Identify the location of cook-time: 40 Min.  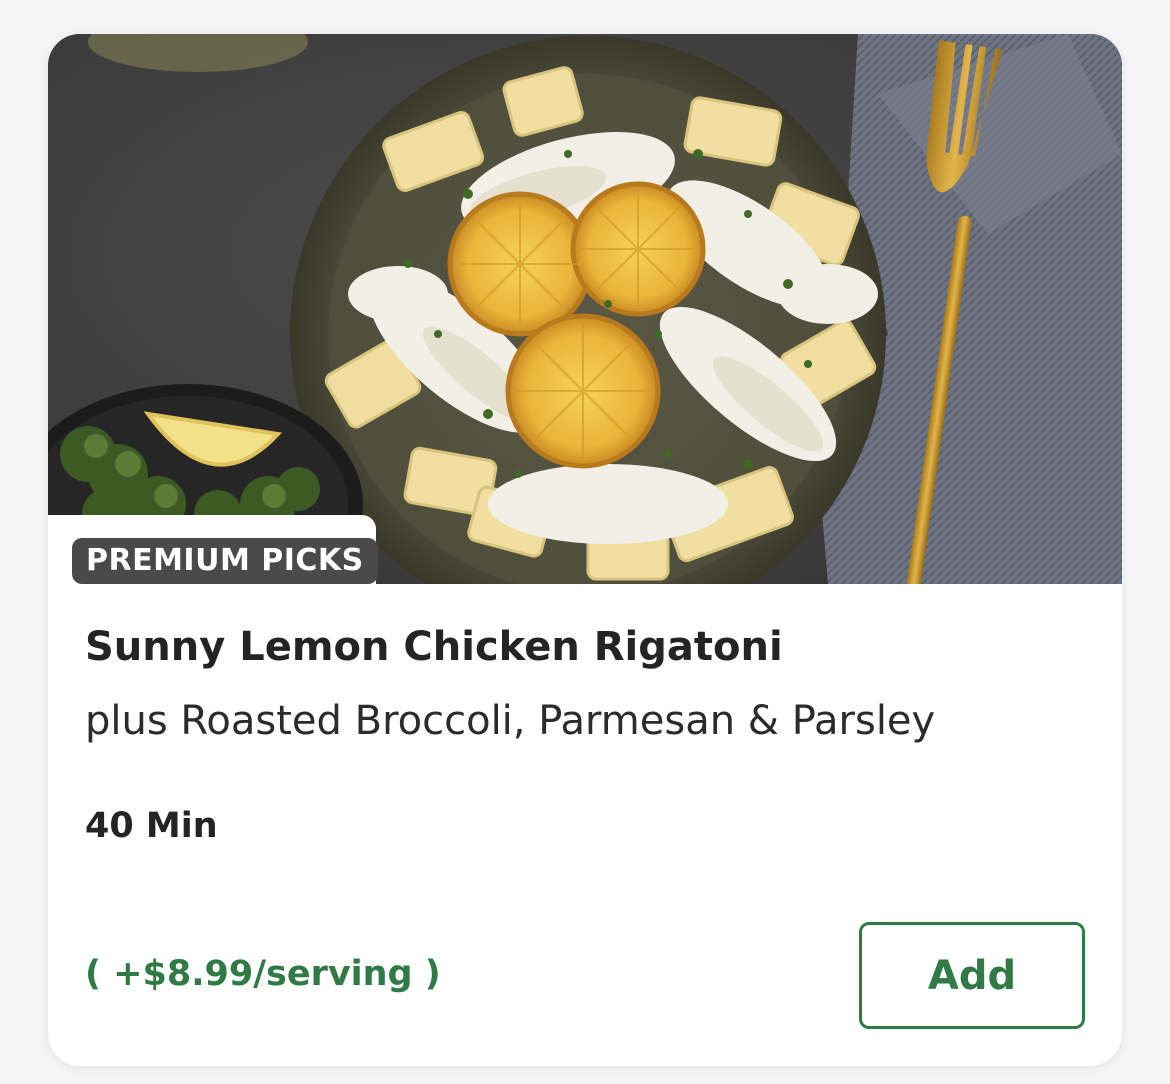
(151, 826).